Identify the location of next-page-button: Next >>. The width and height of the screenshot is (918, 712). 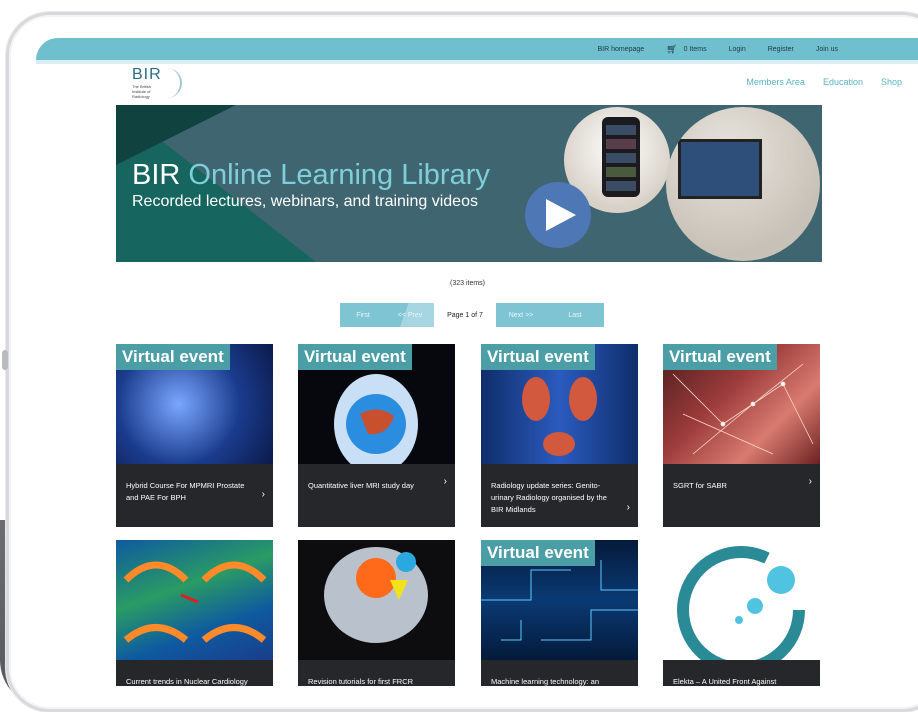
(521, 315).